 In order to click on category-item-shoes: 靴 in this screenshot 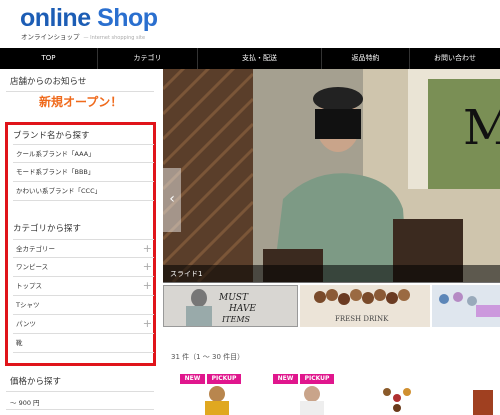, I will do `click(83, 343)`.